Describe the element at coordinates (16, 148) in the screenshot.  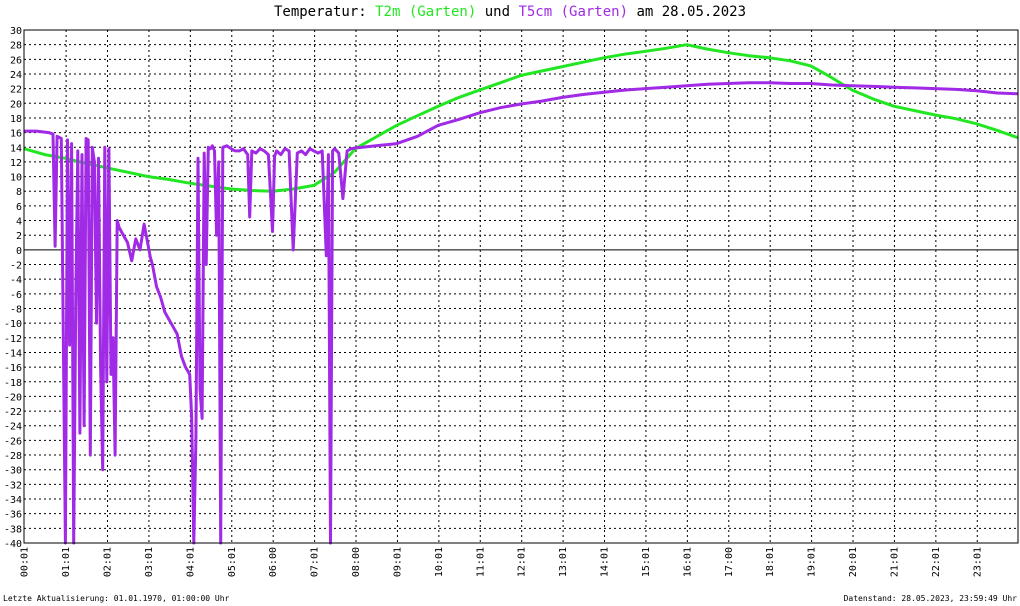
I see `y-tick-label: 14` at that location.